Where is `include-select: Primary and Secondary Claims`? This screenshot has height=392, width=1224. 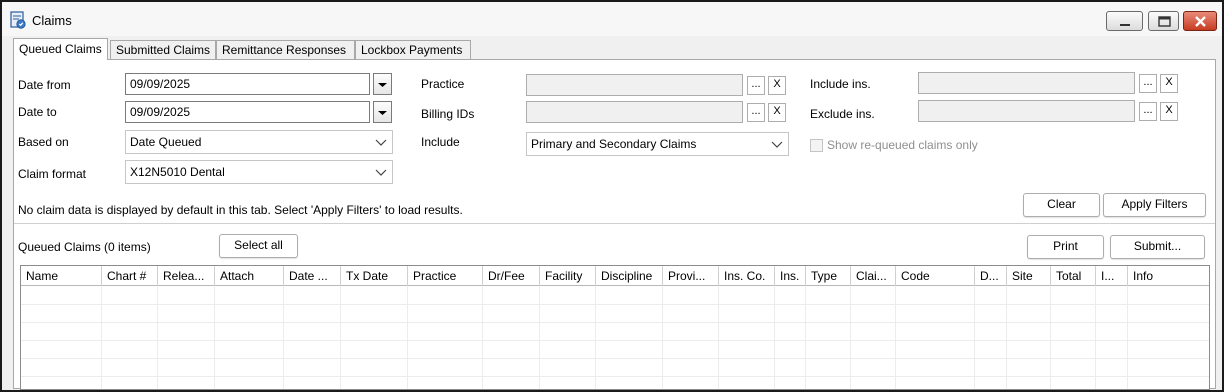
include-select: Primary and Secondary Claims is located at coordinates (657, 144).